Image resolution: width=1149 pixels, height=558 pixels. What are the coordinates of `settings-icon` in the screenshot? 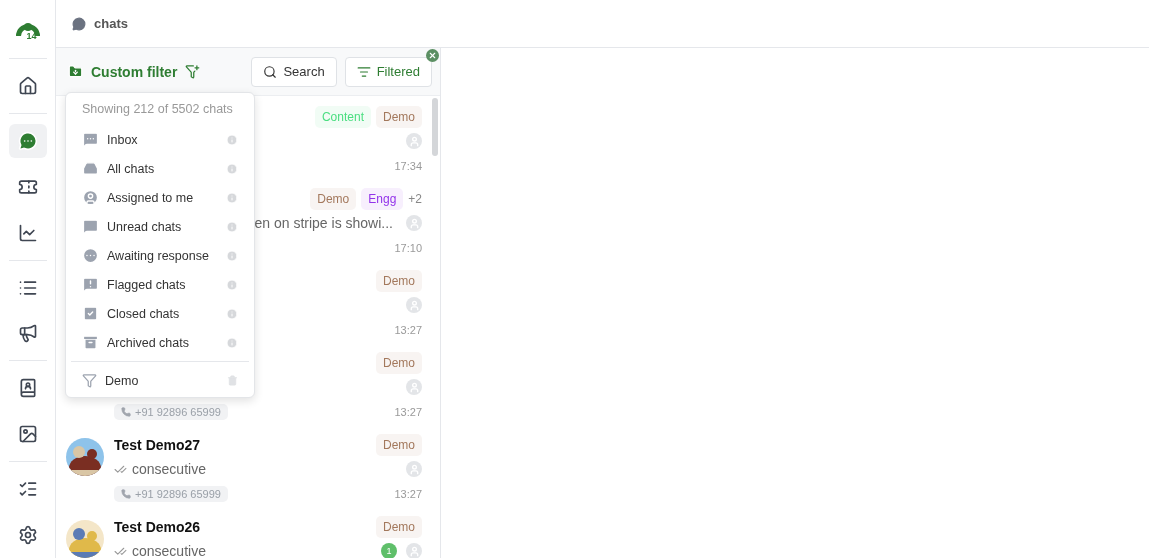 It's located at (27, 535).